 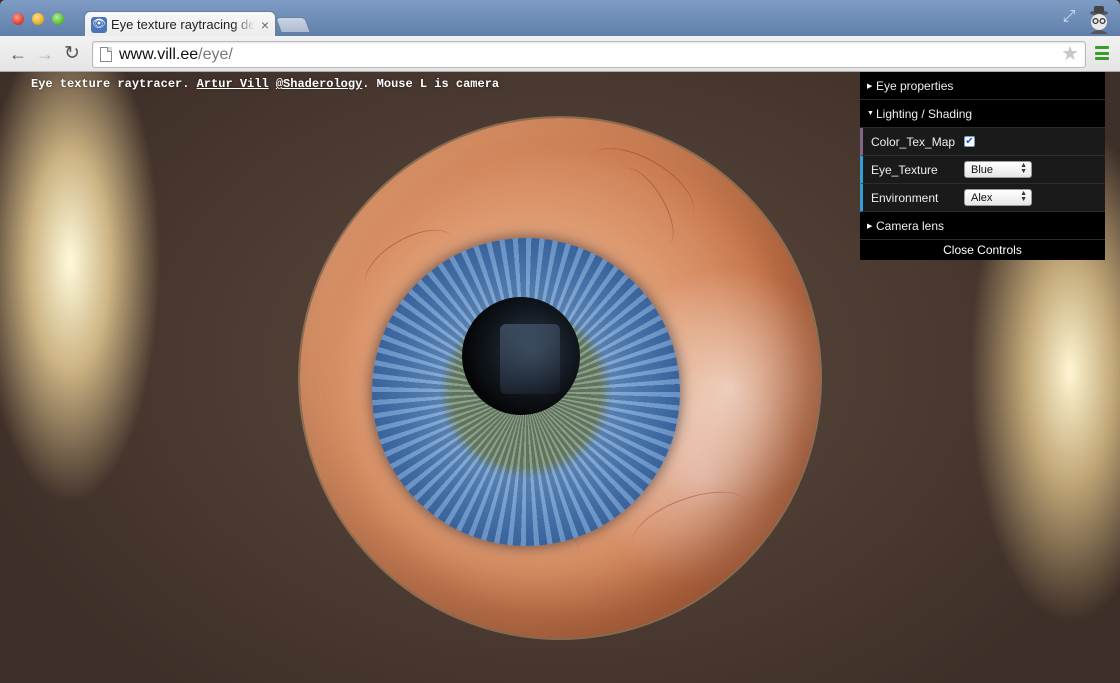 I want to click on color-tex-map-label: Color_Tex_Map, so click(x=913, y=141).